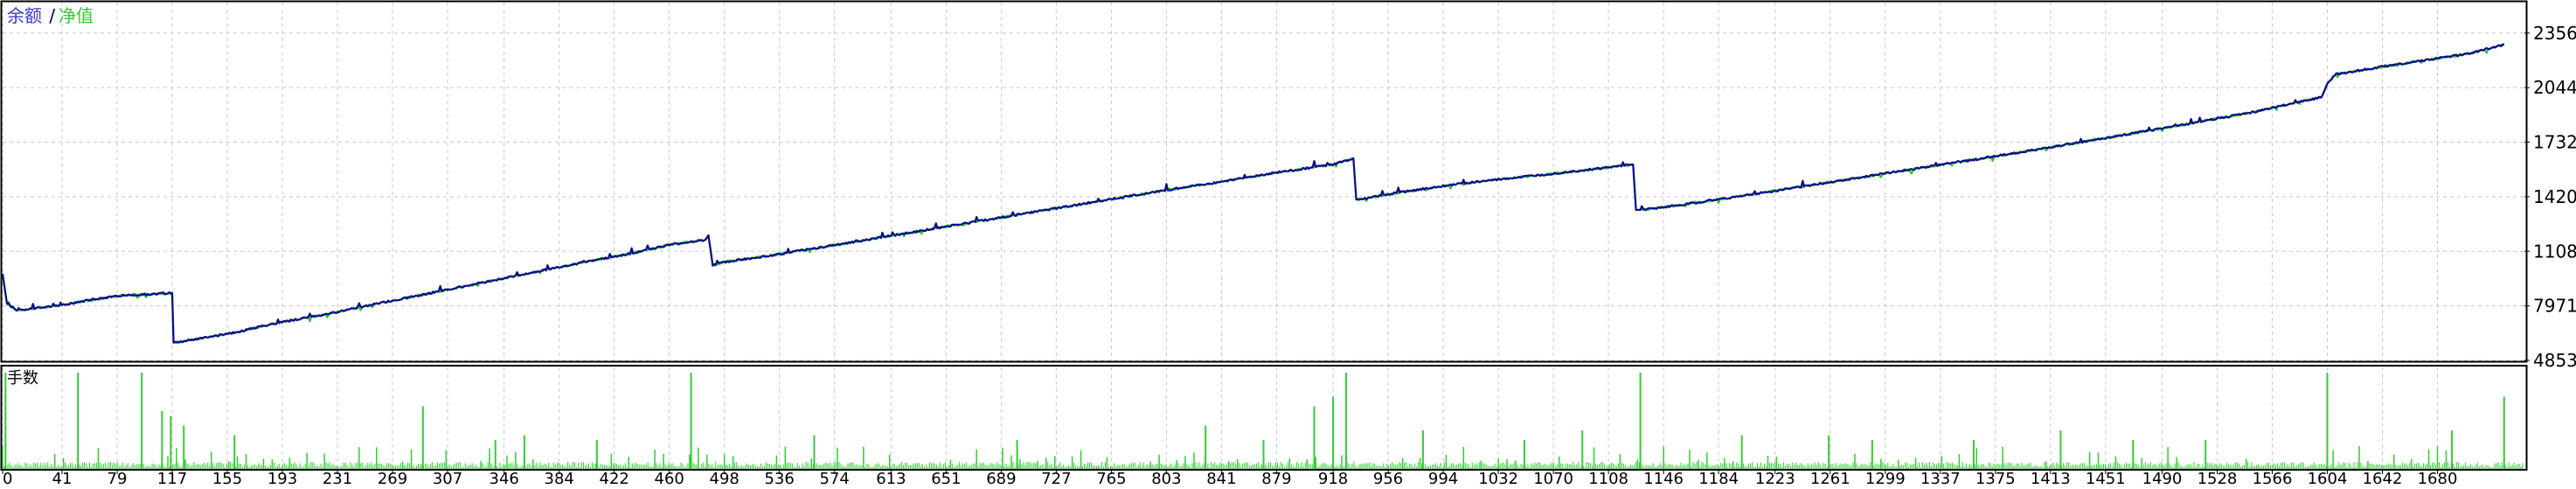 The image size is (2576, 489). I want to click on x-tick-label: 1108, so click(1608, 478).